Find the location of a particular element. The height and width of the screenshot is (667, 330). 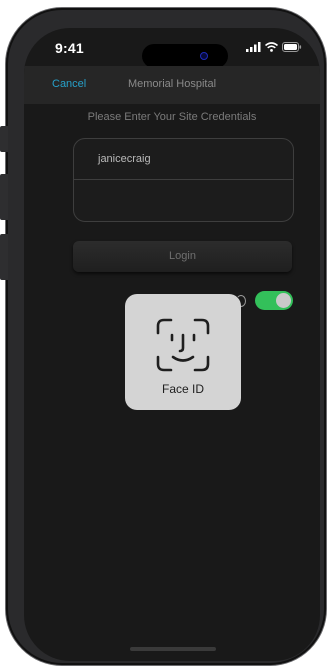

remember-toggle is located at coordinates (274, 300).